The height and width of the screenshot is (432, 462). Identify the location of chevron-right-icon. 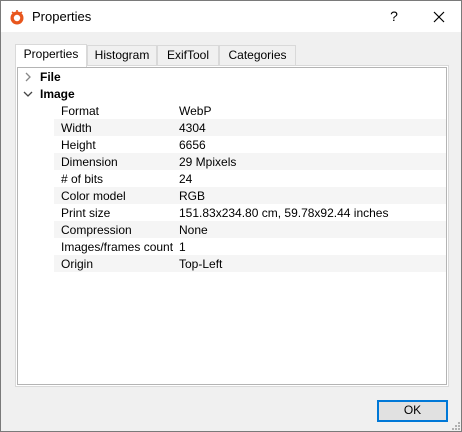
(28, 77).